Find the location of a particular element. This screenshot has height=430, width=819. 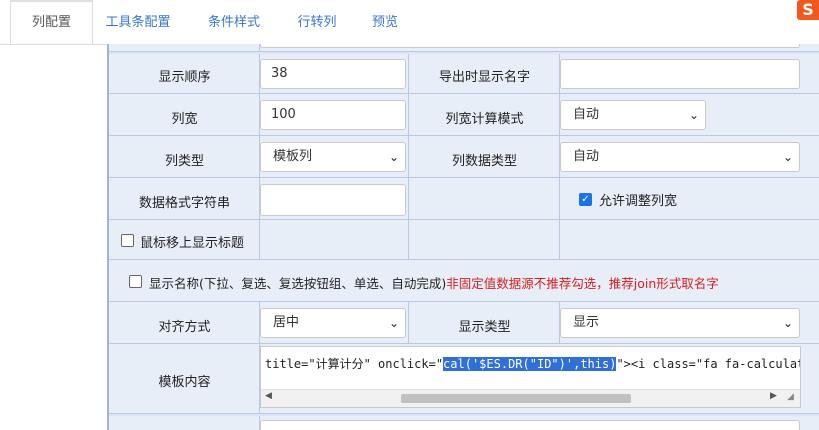

display-order-input: 38 is located at coordinates (333, 74).